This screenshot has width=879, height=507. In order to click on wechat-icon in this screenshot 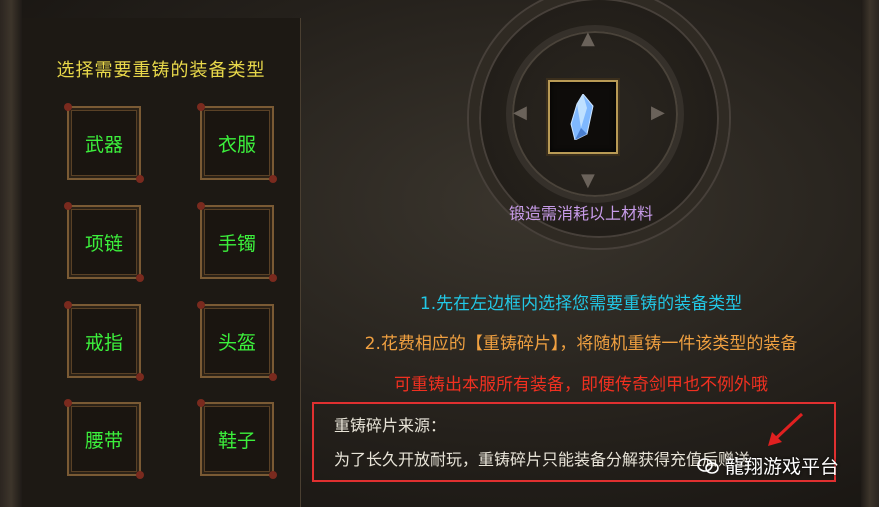, I will do `click(708, 465)`.